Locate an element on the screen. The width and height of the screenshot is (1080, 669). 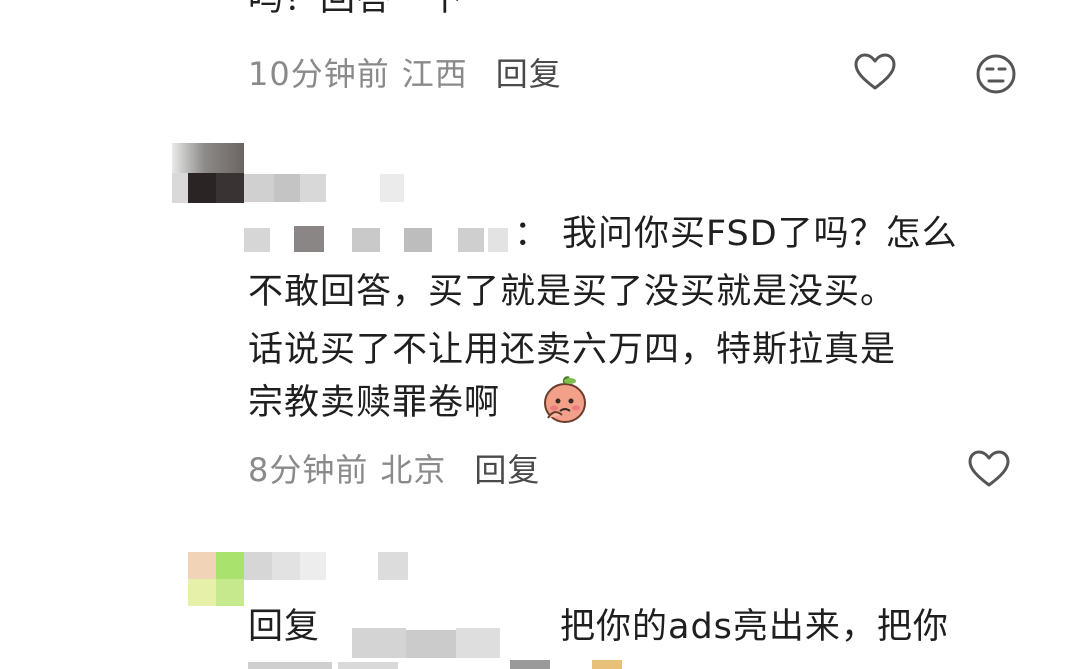
meh-face-icon is located at coordinates (996, 74).